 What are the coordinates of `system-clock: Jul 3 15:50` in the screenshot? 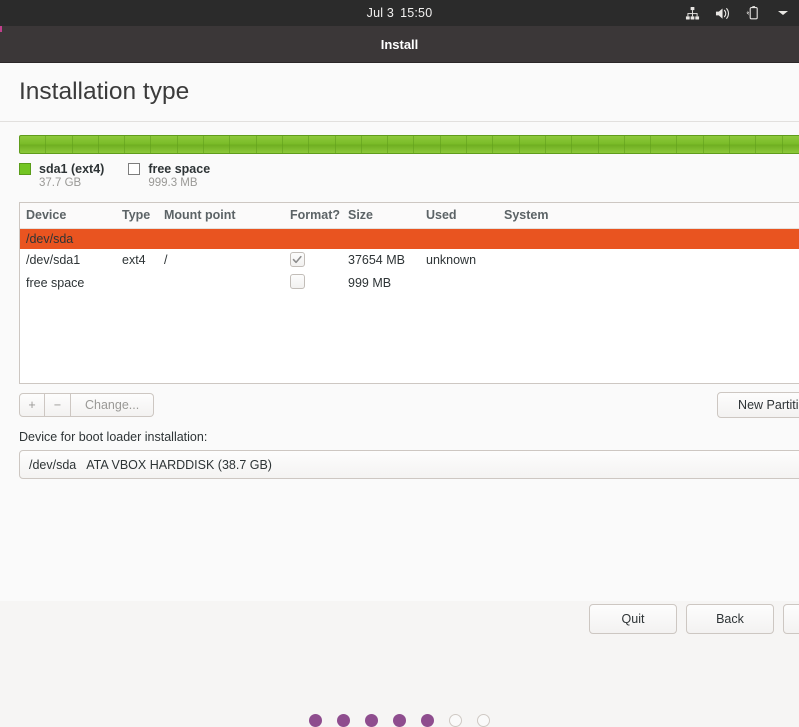 It's located at (399, 13).